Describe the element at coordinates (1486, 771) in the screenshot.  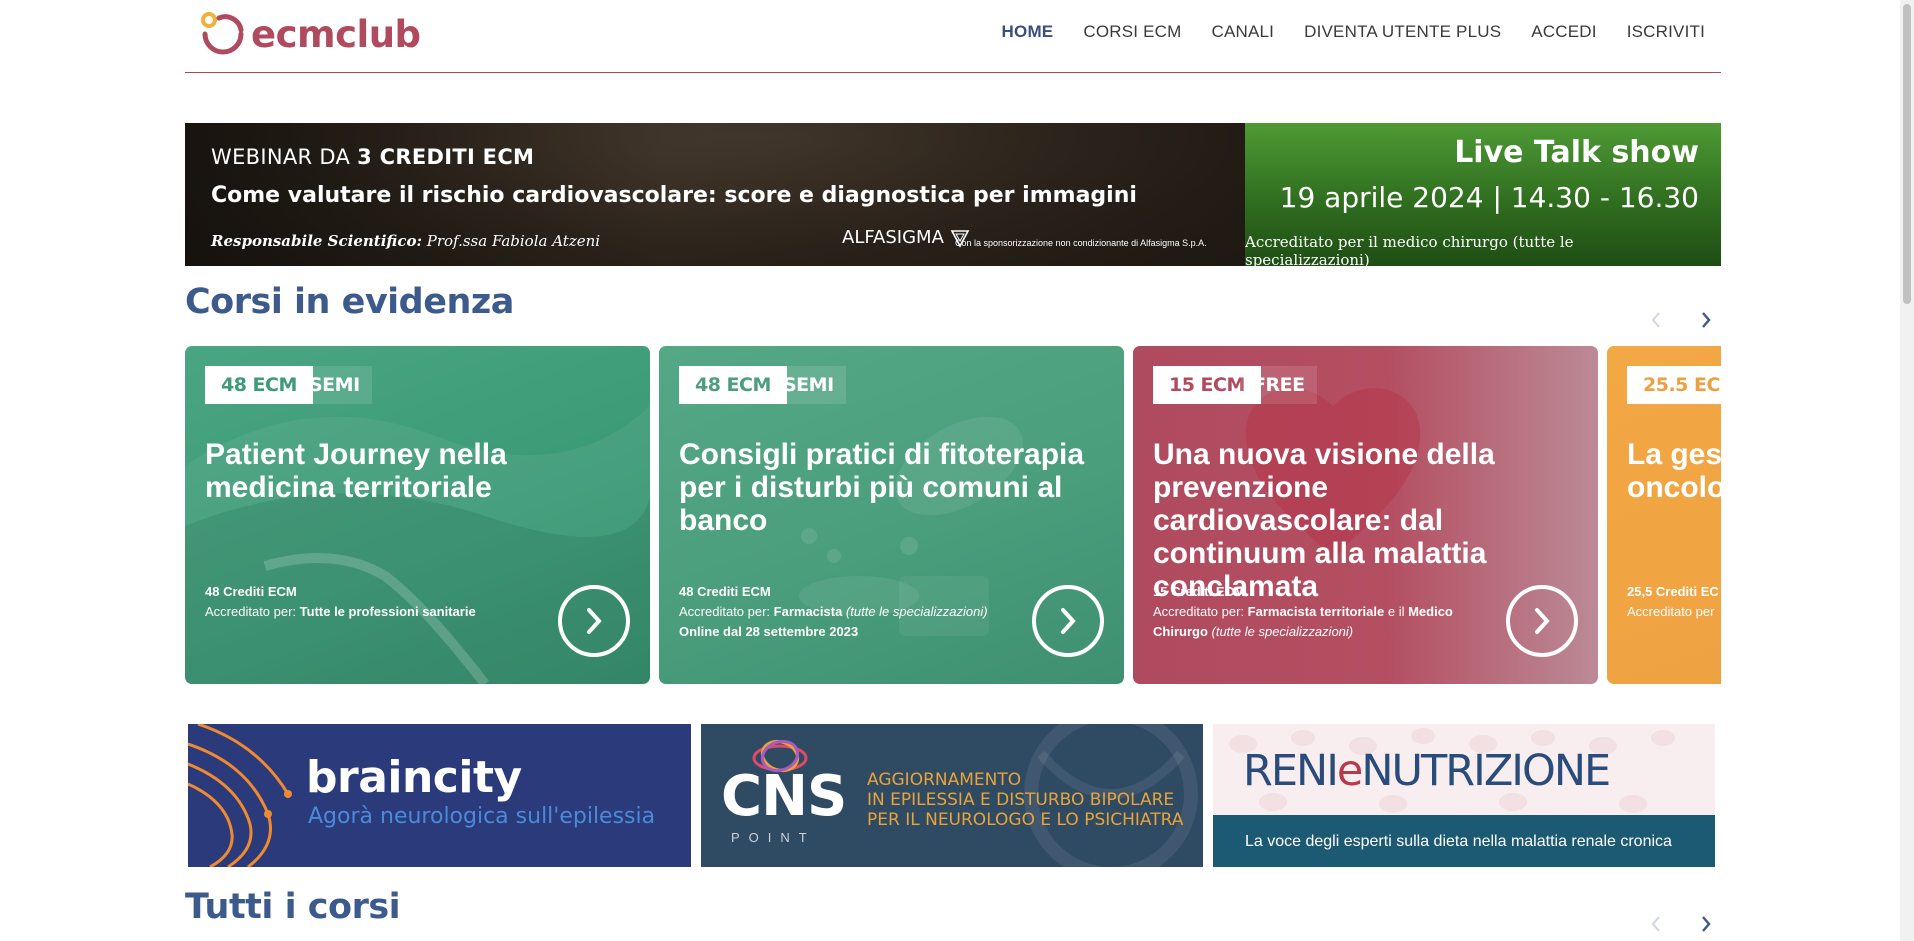
I see `reni-title-part-2: NUTRIZIONE` at that location.